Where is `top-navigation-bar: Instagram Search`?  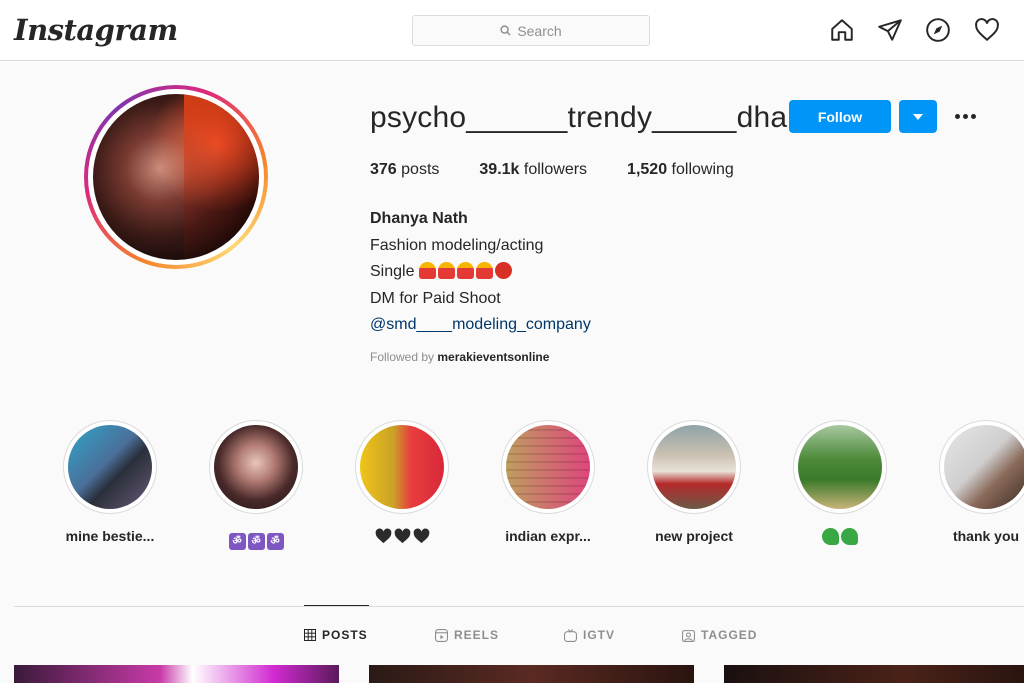
top-navigation-bar: Instagram Search is located at coordinates (512, 30).